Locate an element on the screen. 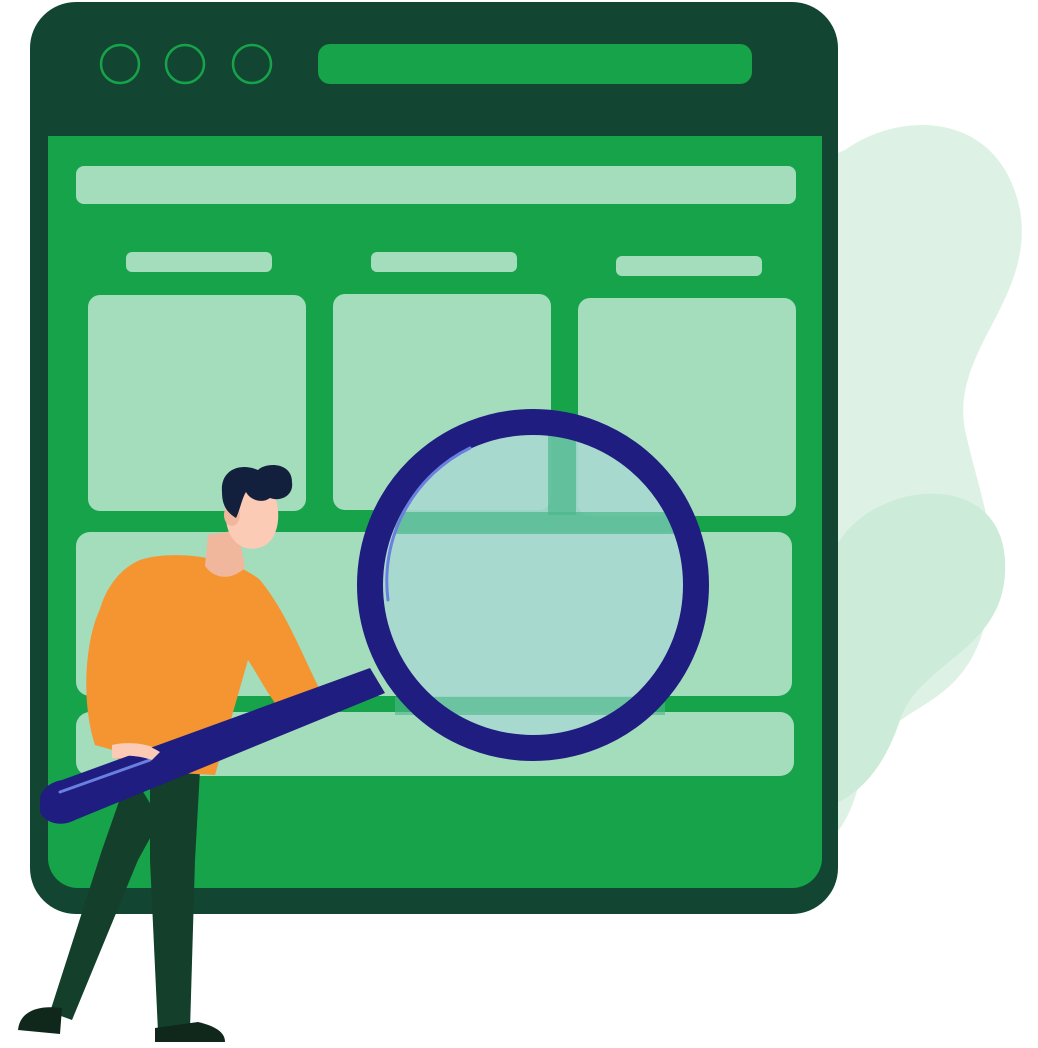 The image size is (1038, 1048). magnifying-glass-icon is located at coordinates (533, 585).